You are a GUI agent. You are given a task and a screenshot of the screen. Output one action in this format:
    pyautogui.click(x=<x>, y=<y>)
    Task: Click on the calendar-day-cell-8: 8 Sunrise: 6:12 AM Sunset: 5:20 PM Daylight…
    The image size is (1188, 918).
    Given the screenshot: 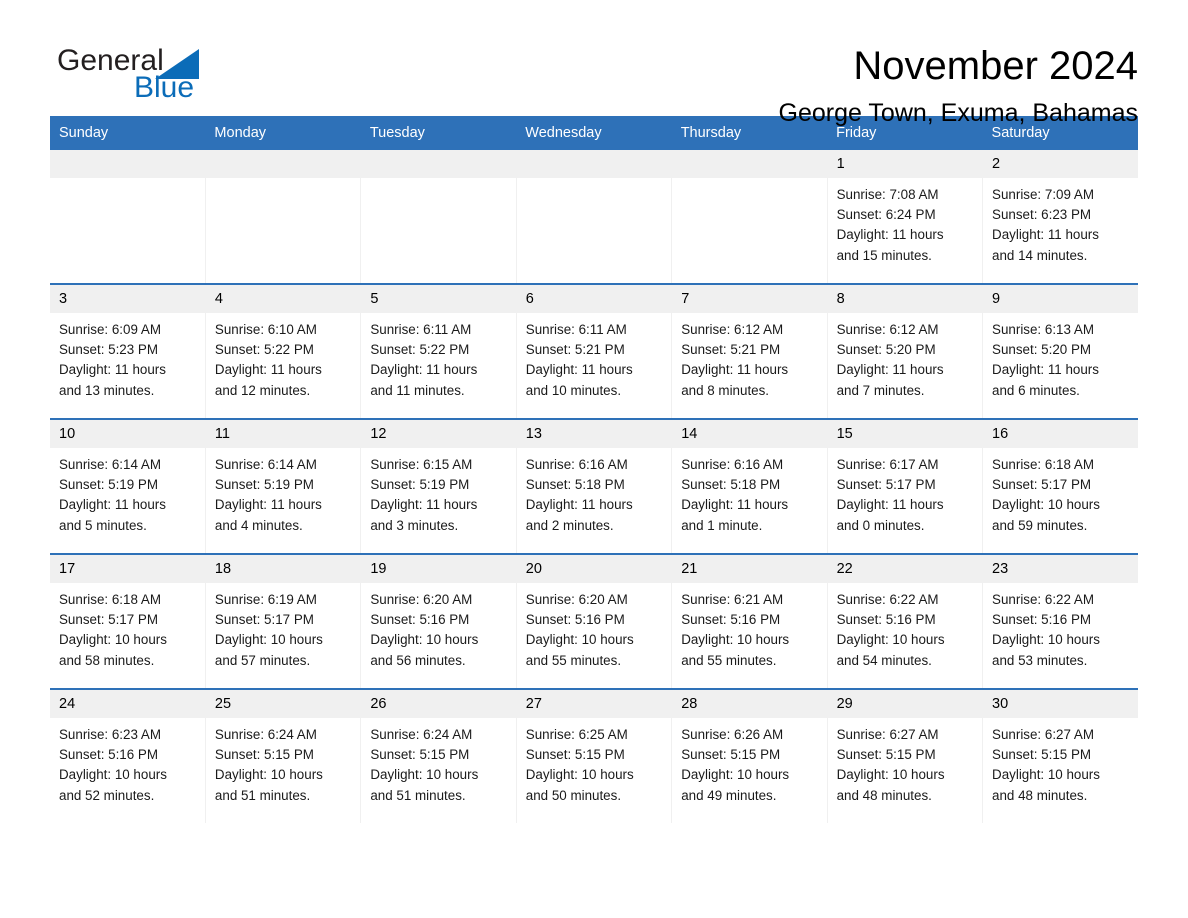 What is the action you would take?
    pyautogui.click(x=904, y=351)
    